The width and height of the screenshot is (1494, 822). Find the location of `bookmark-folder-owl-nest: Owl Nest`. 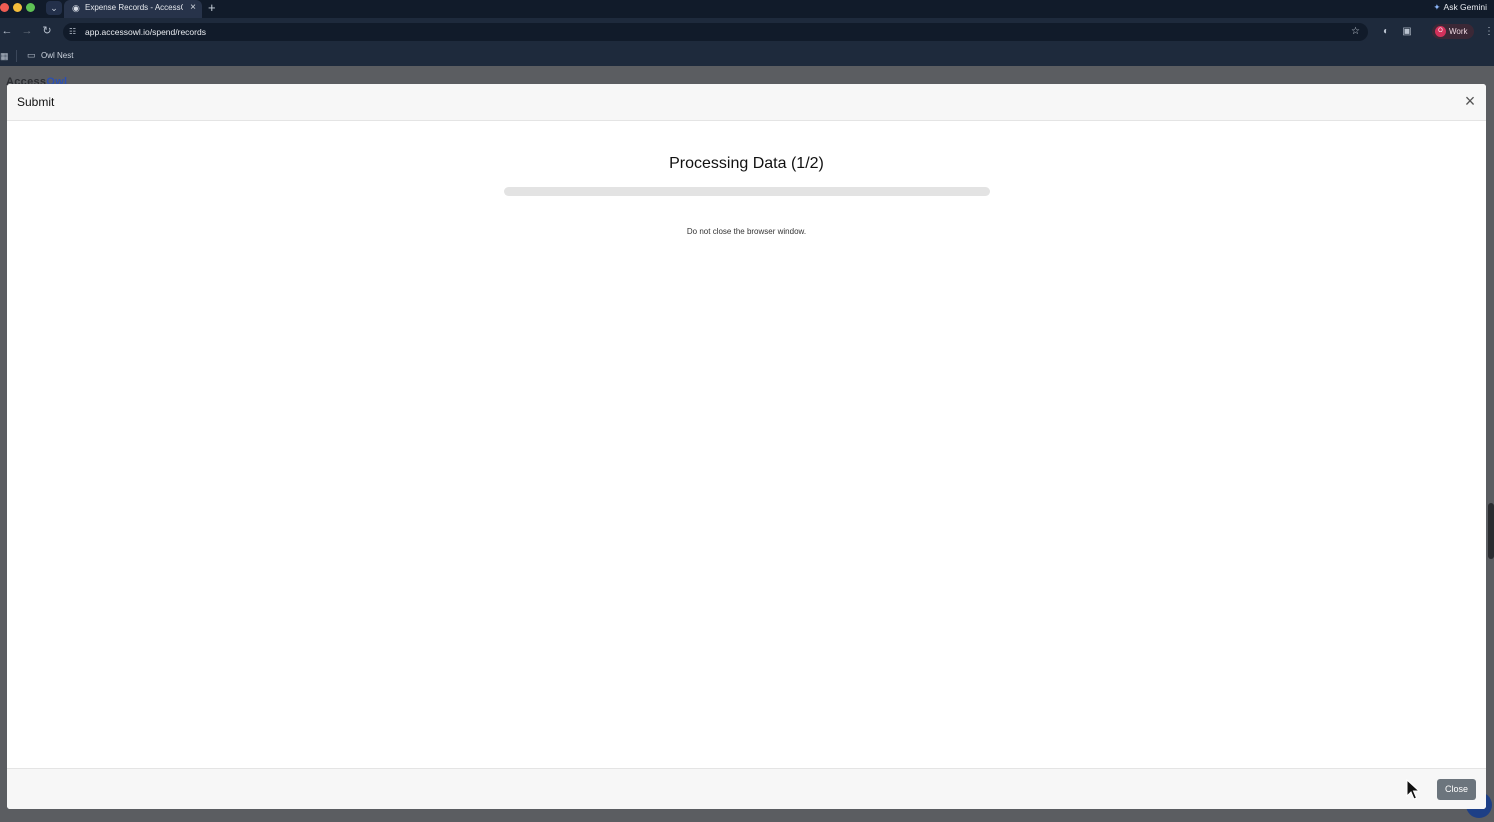

bookmark-folder-owl-nest: Owl Nest is located at coordinates (57, 55).